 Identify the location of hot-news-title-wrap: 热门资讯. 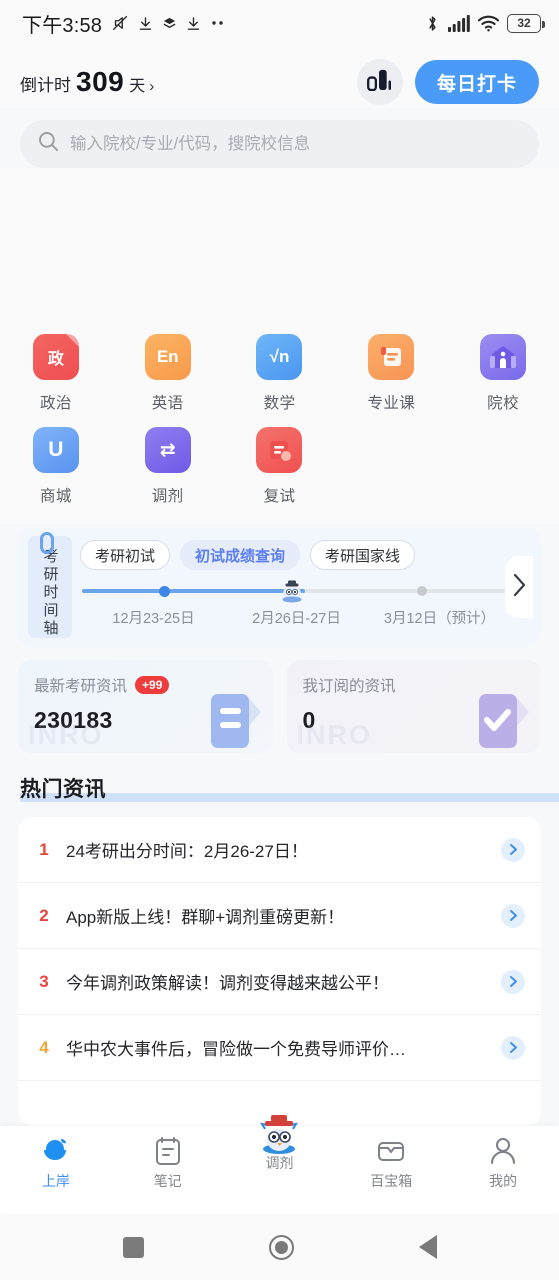
(289, 788).